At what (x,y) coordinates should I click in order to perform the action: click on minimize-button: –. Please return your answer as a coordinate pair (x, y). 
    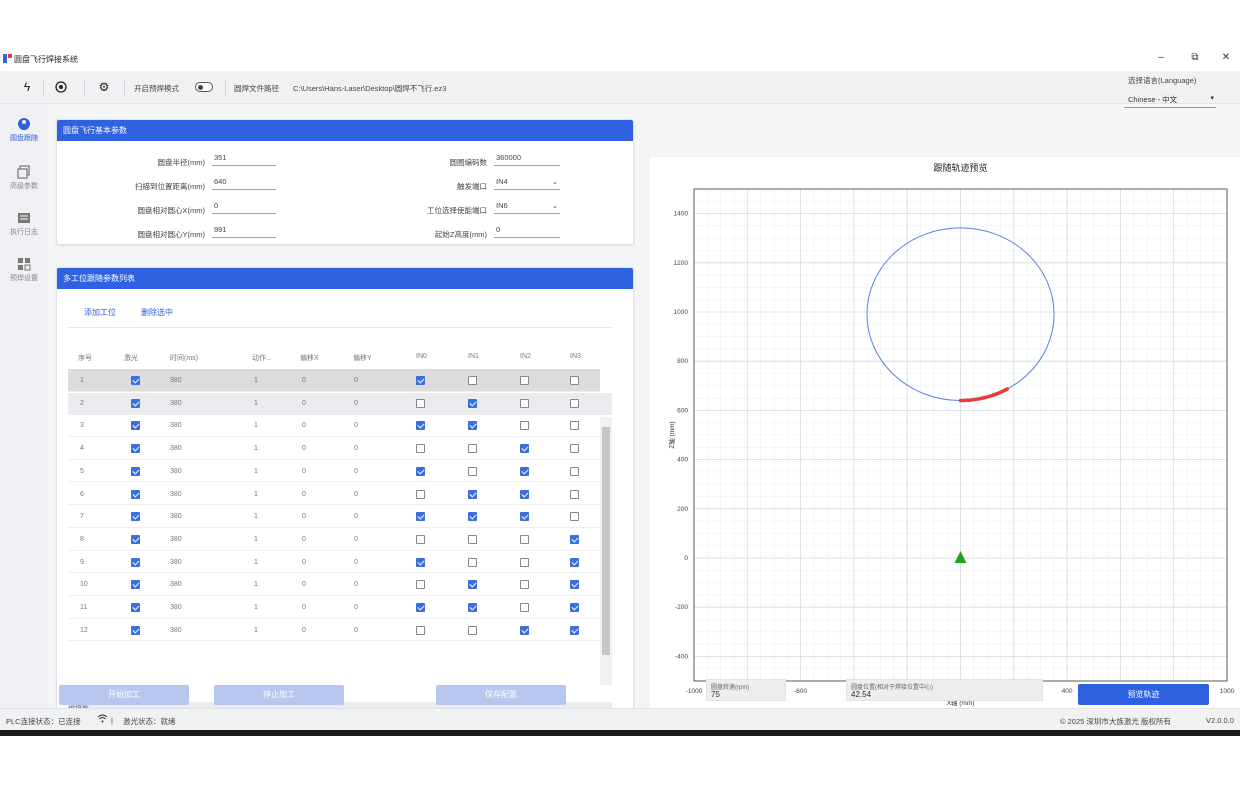
    Looking at the image, I should click on (1161, 57).